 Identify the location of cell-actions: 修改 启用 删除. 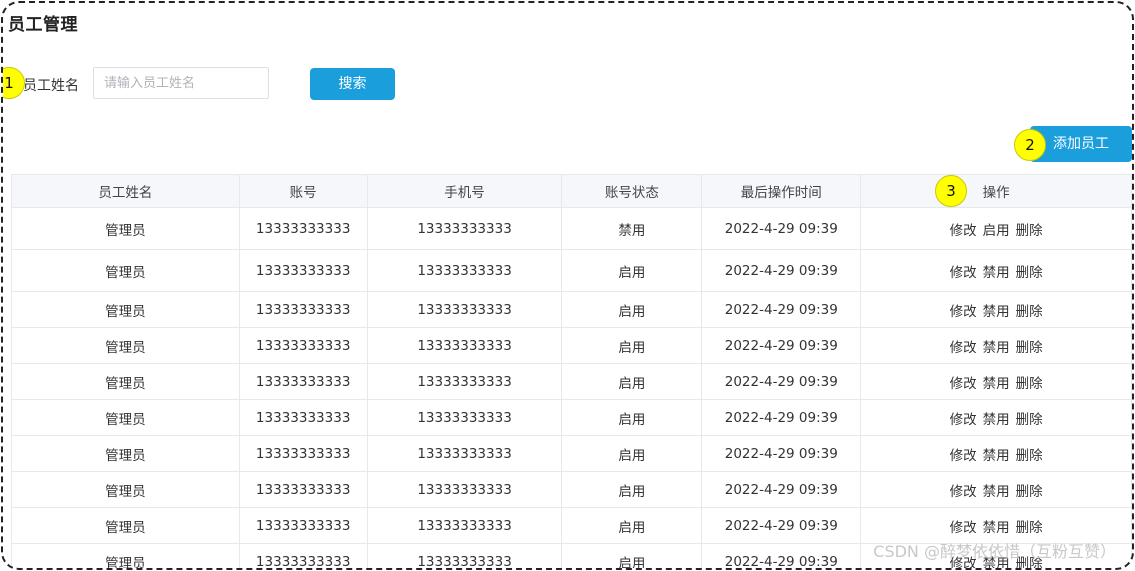
(996, 228).